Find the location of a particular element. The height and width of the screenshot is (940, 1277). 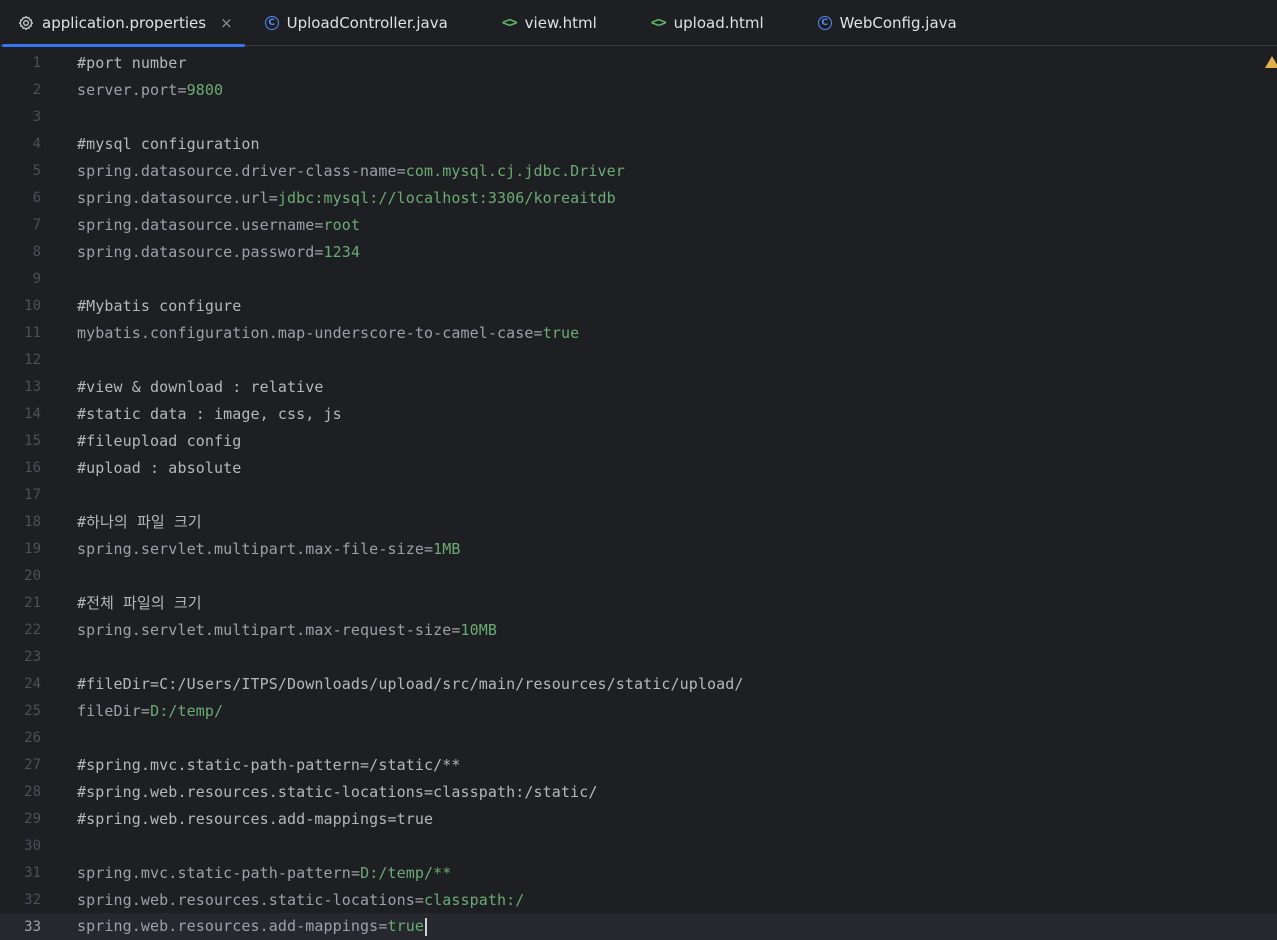

code-text: #fileupload config is located at coordinates (159, 441).